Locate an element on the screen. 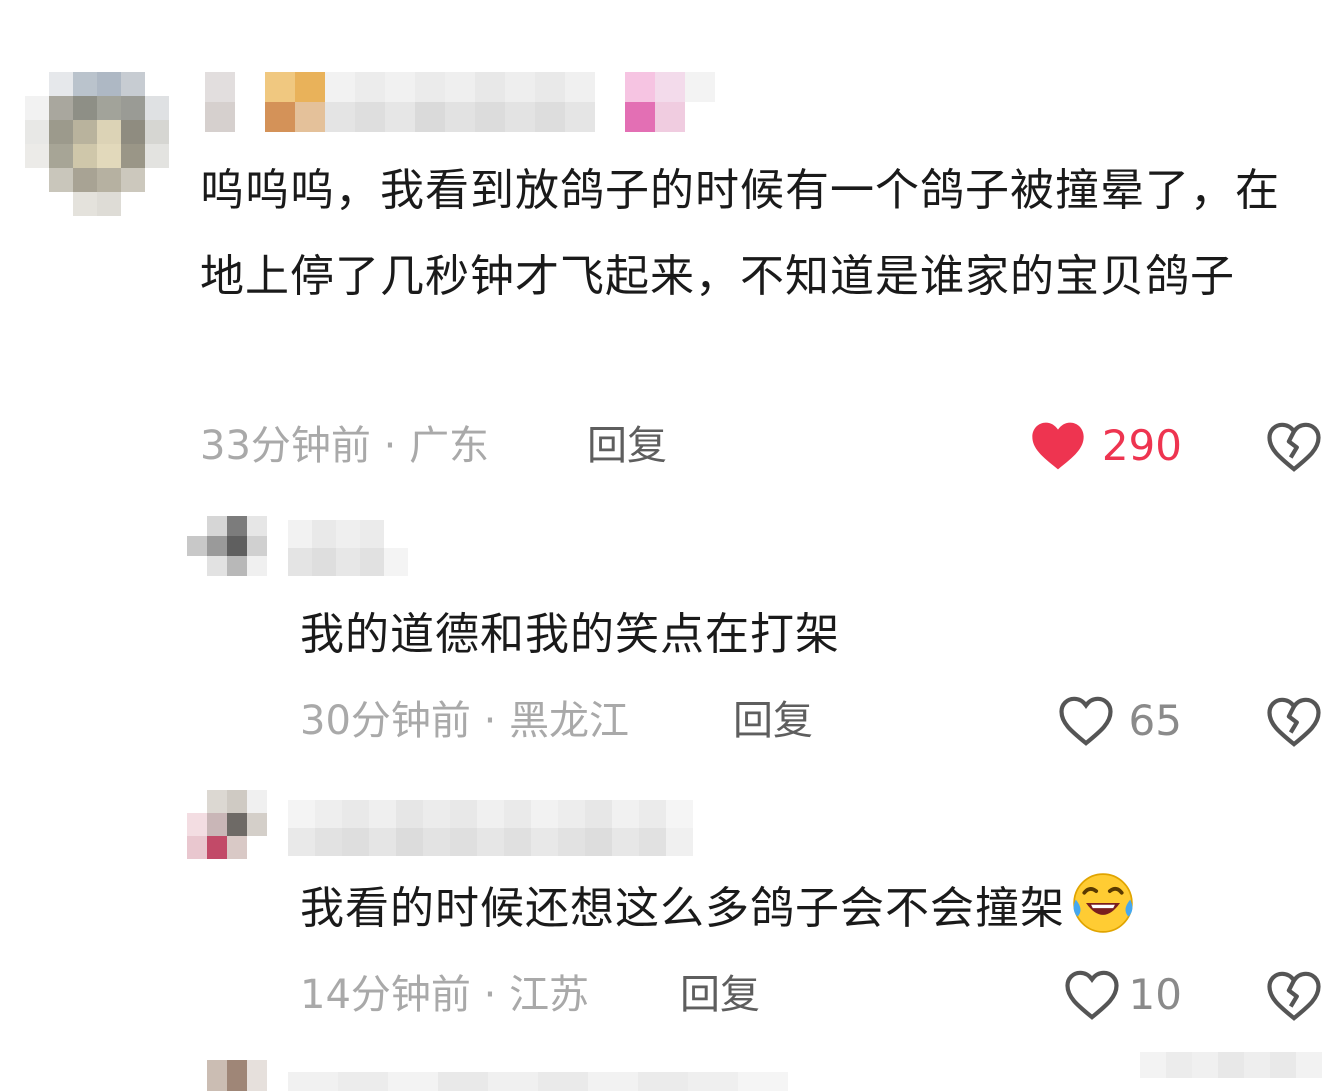 This screenshot has width=1330, height=1091. comment-location: 江苏 is located at coordinates (549, 995).